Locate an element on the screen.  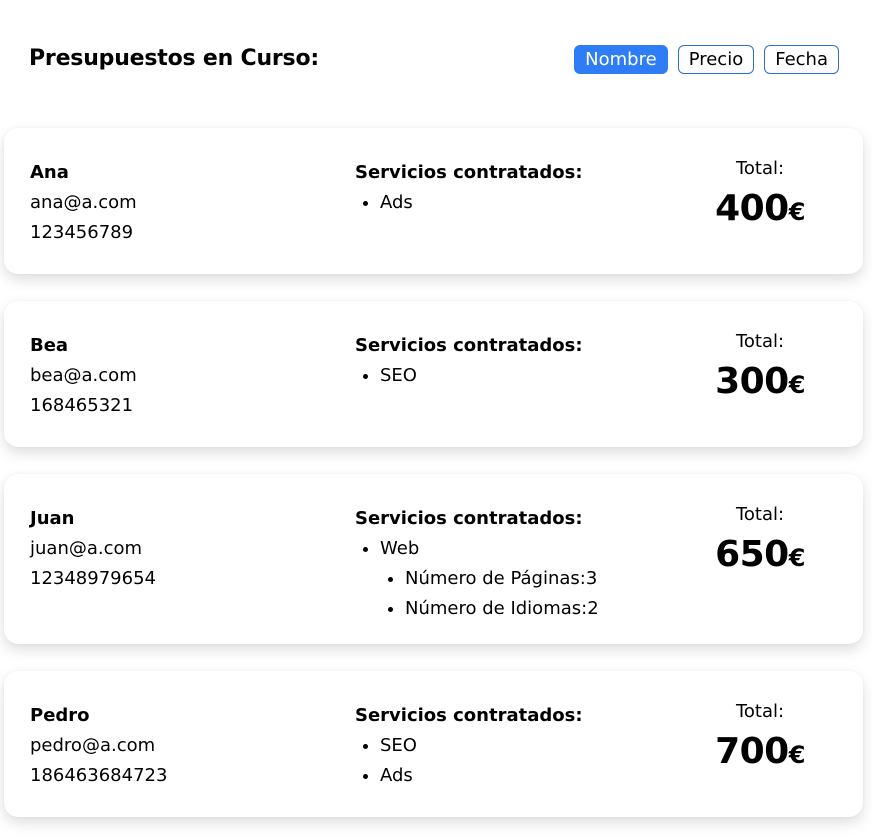
sort-by-price-button: Precio is located at coordinates (716, 59).